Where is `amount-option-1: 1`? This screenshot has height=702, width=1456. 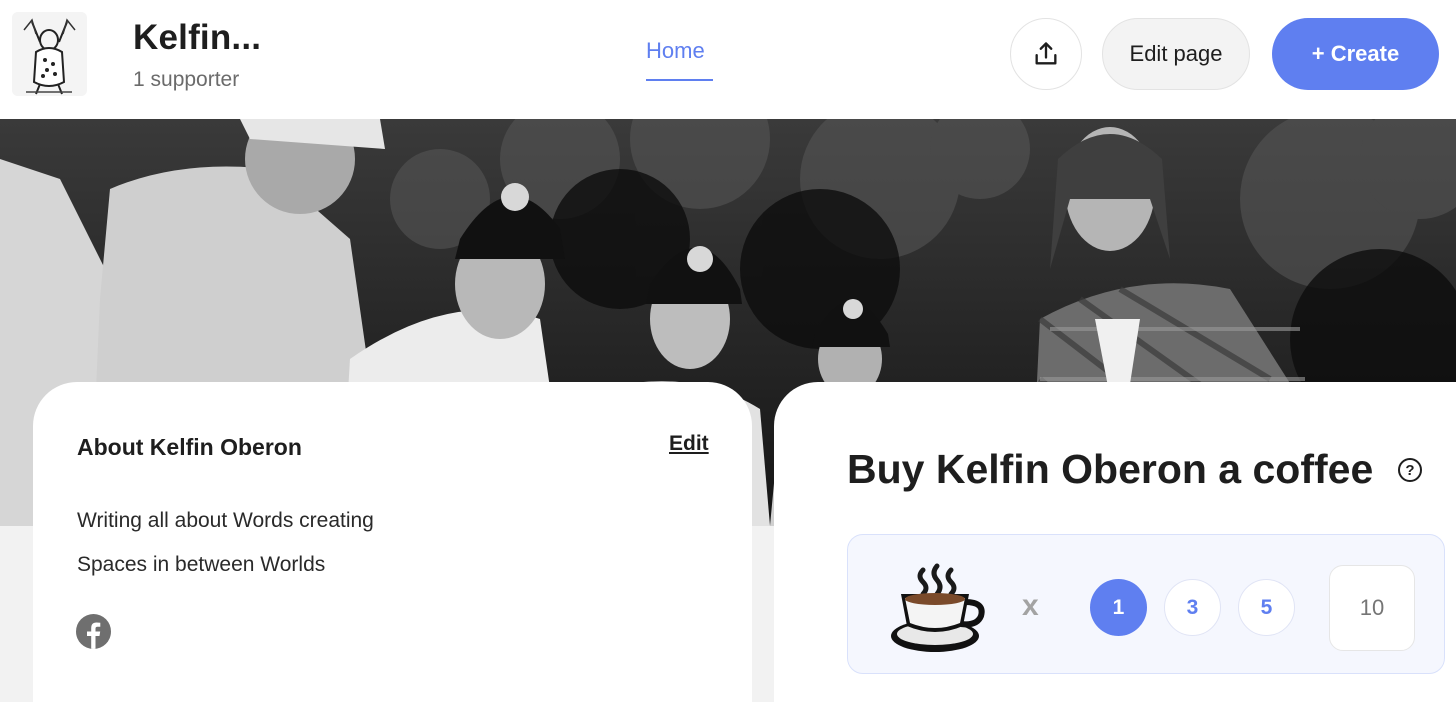
amount-option-1: 1 is located at coordinates (1118, 607).